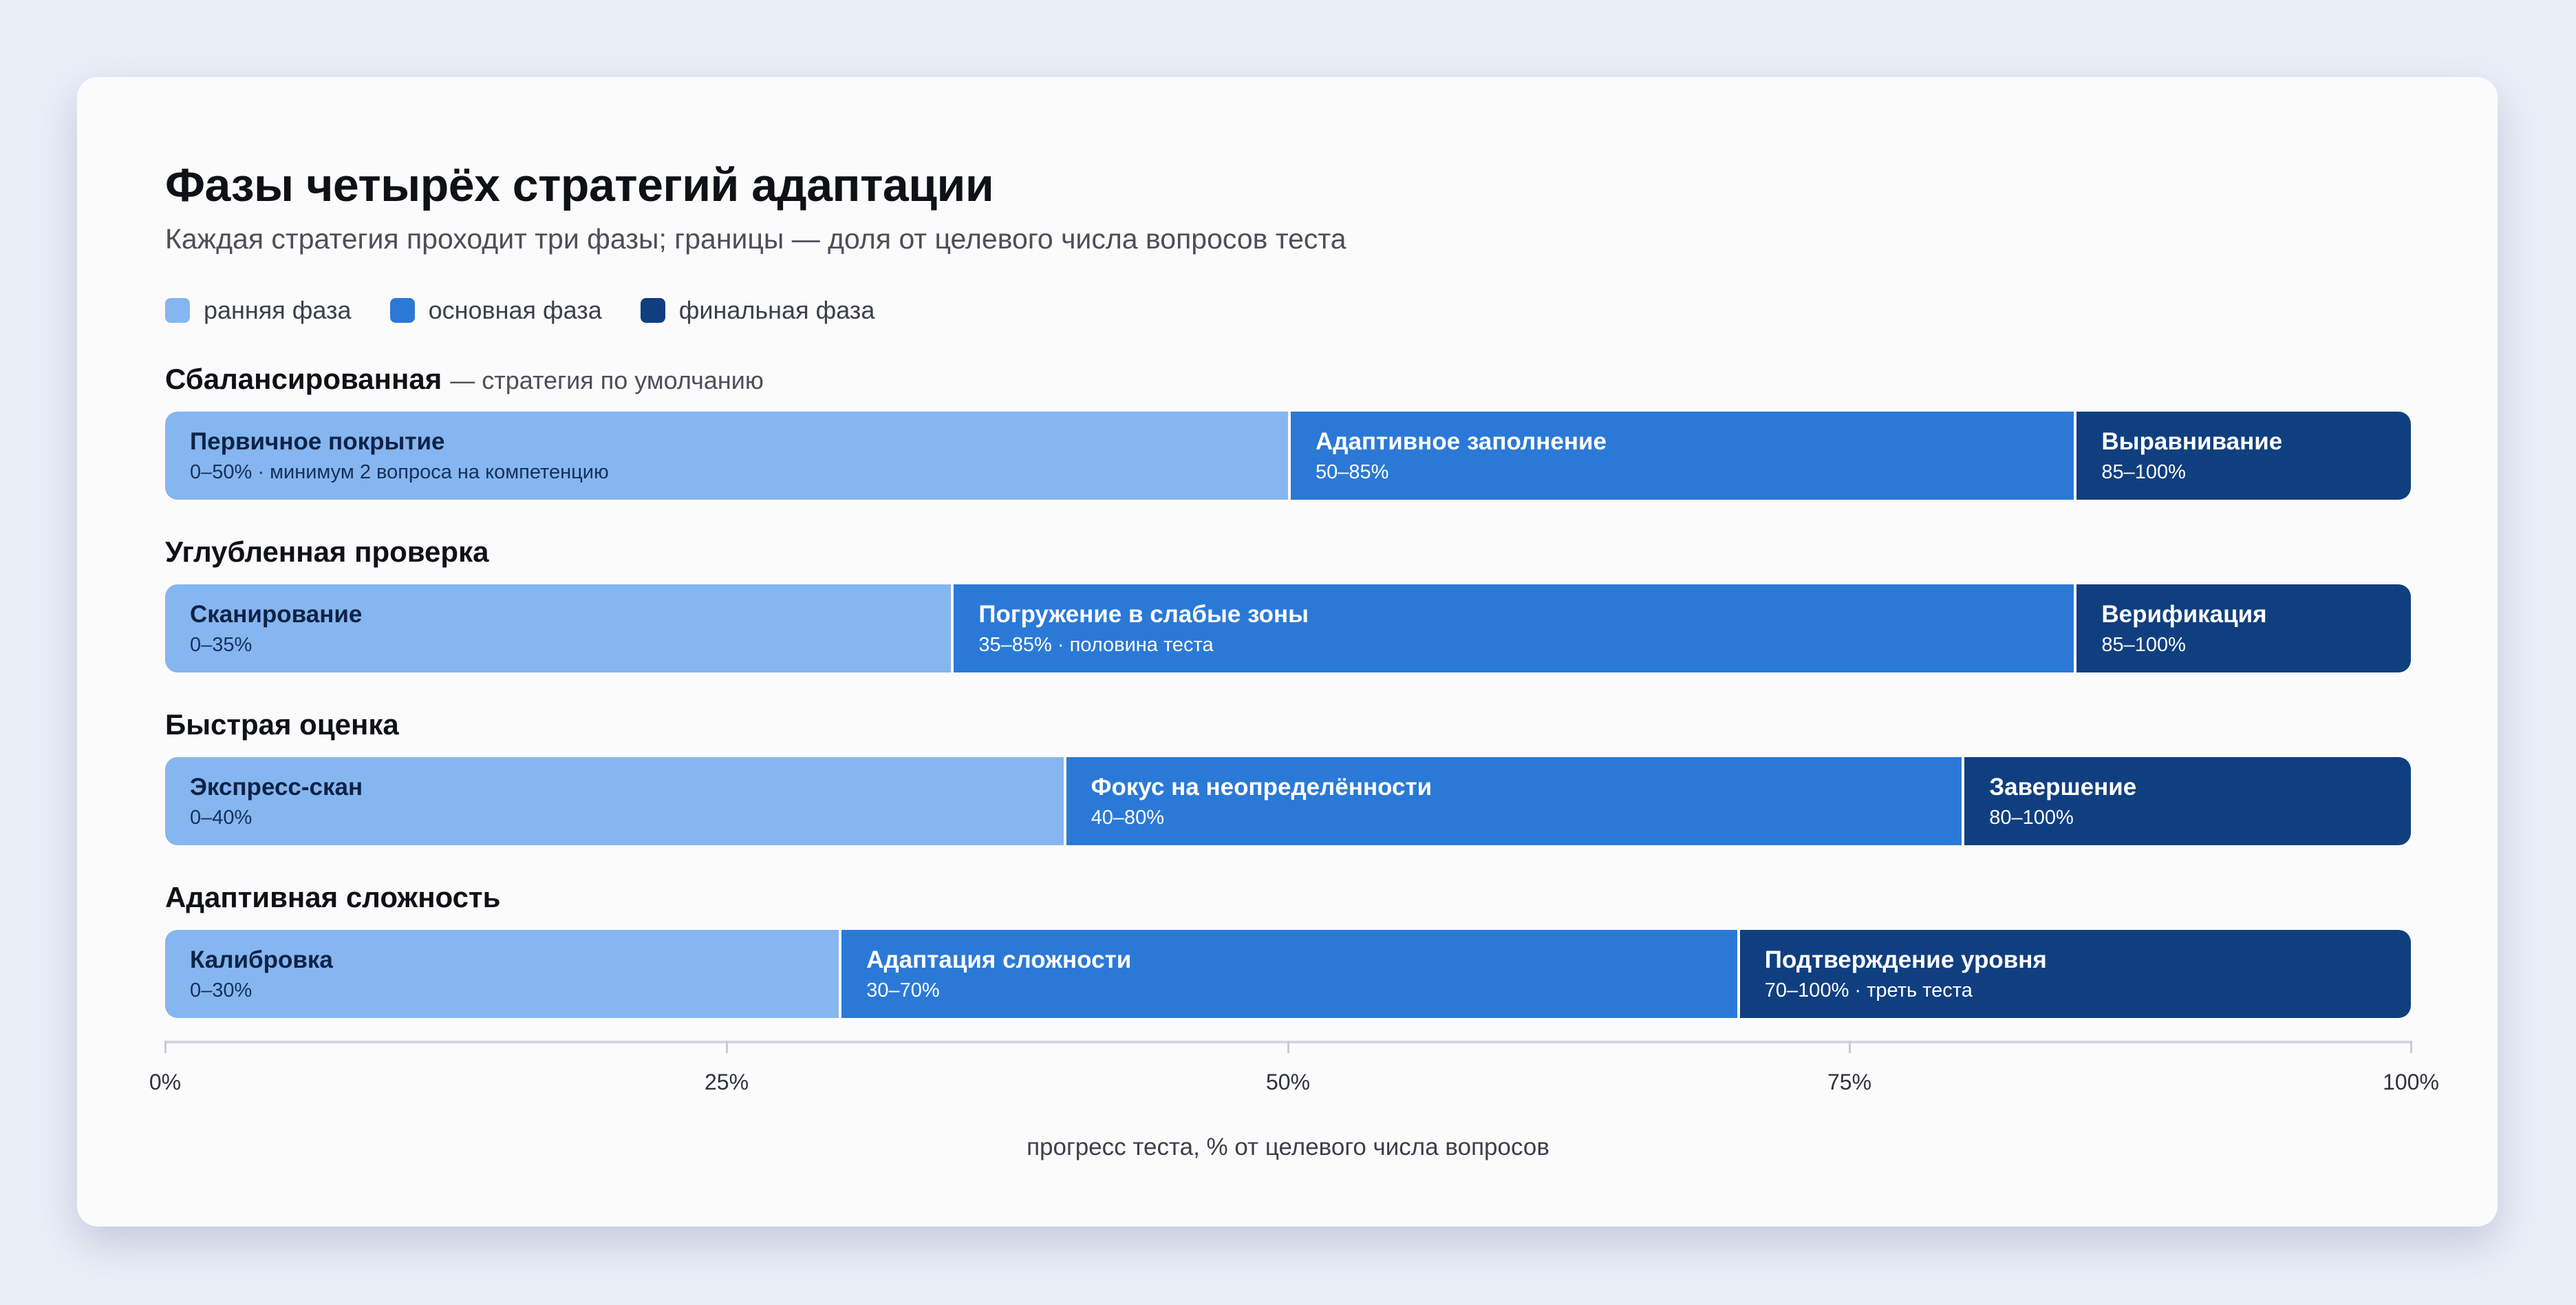 The width and height of the screenshot is (2576, 1305). I want to click on phase-bar: Выравнивание 85–100%, so click(2243, 456).